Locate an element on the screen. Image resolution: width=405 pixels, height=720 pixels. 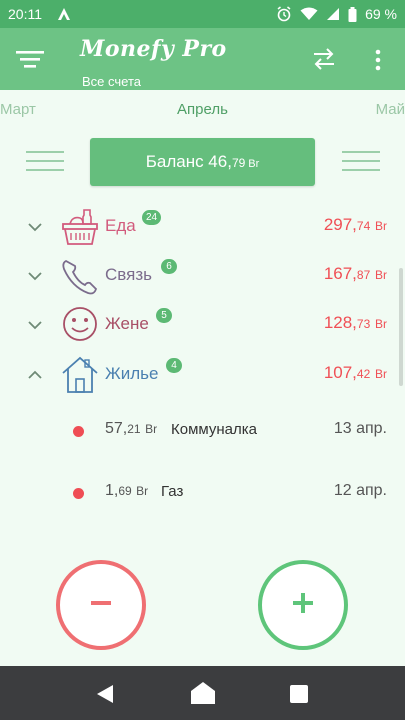
add-expense-button is located at coordinates (101, 605).